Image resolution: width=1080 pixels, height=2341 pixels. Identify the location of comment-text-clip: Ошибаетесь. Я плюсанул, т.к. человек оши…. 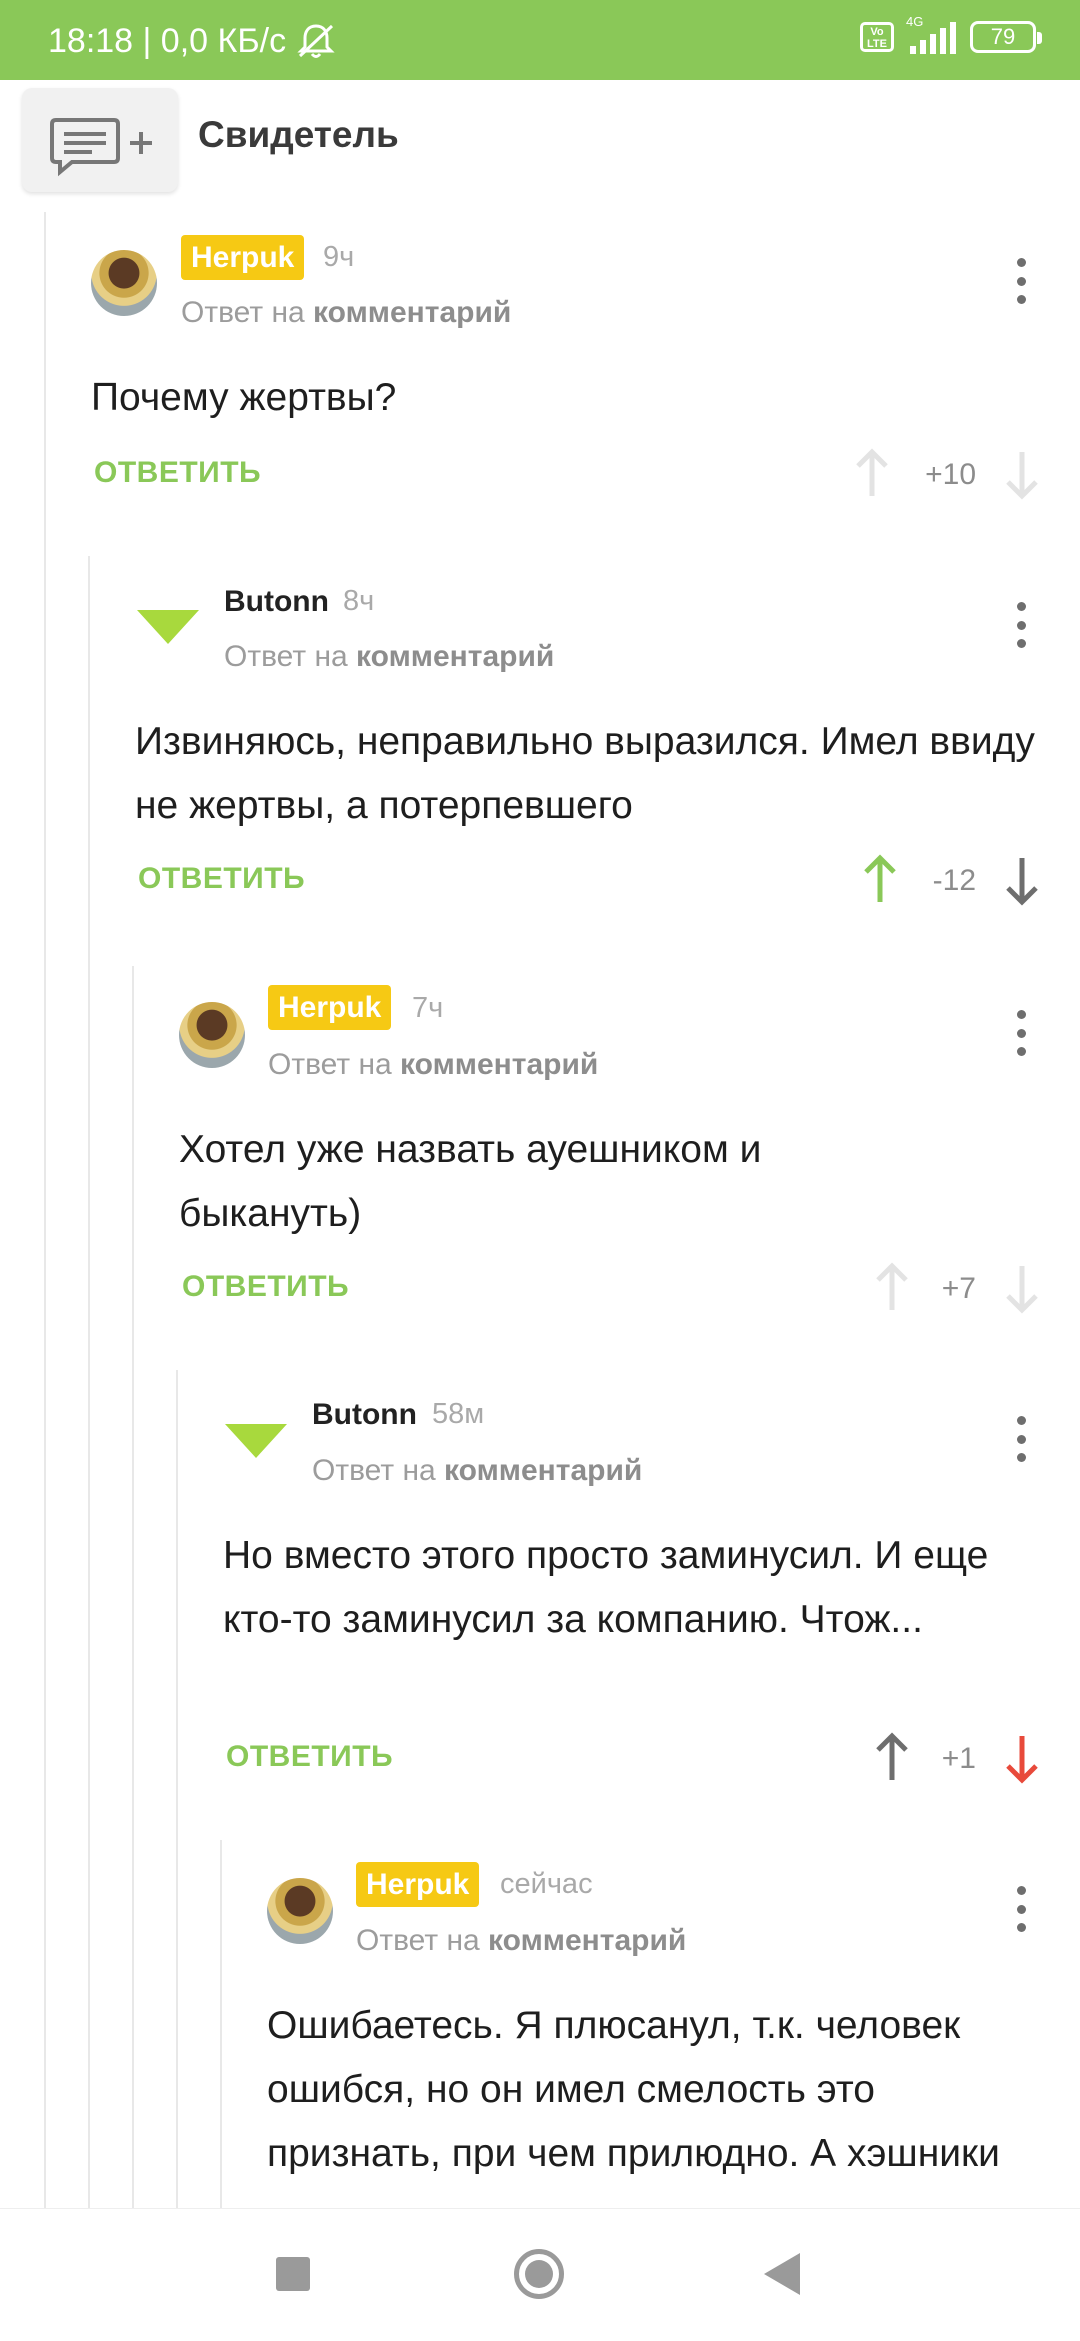
(647, 2101).